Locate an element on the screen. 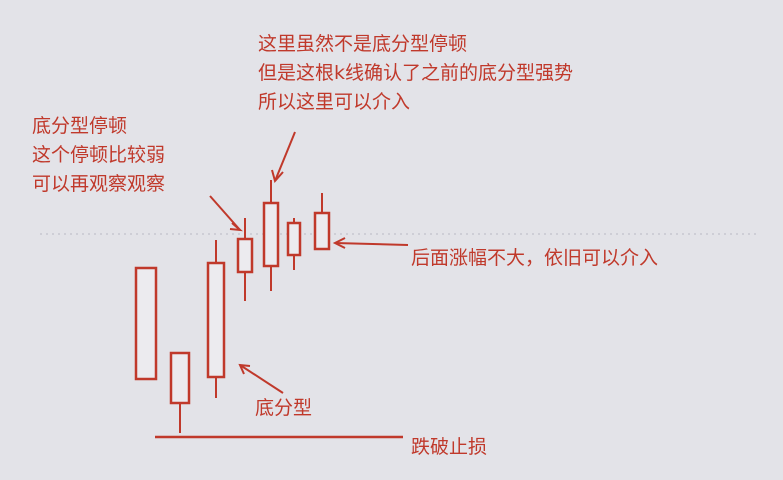 The height and width of the screenshot is (480, 783). annotation-top: 这里虽然不是底分型停顿 但是这根k线确认了之前的底分型强势 所以这里可以介入 is located at coordinates (415, 73).